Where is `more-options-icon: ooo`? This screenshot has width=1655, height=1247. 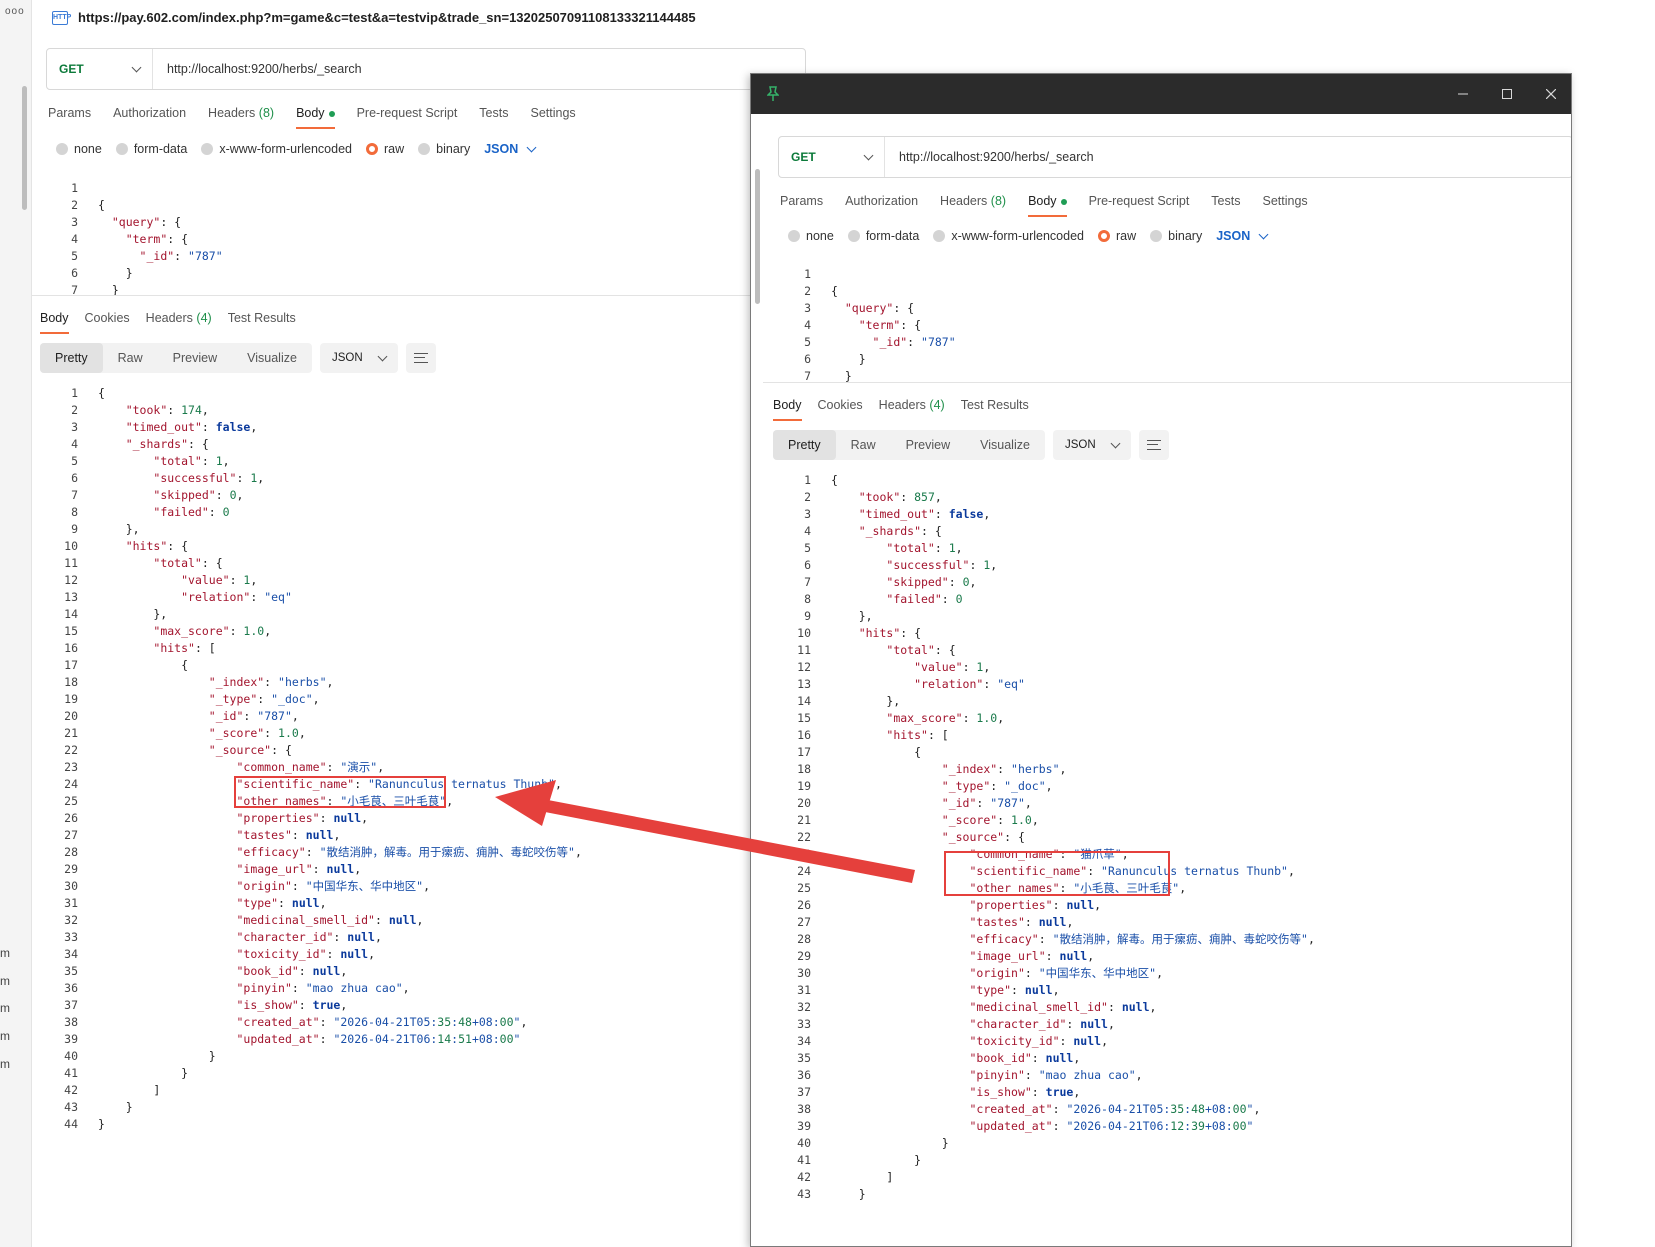 more-options-icon: ooo is located at coordinates (15, 11).